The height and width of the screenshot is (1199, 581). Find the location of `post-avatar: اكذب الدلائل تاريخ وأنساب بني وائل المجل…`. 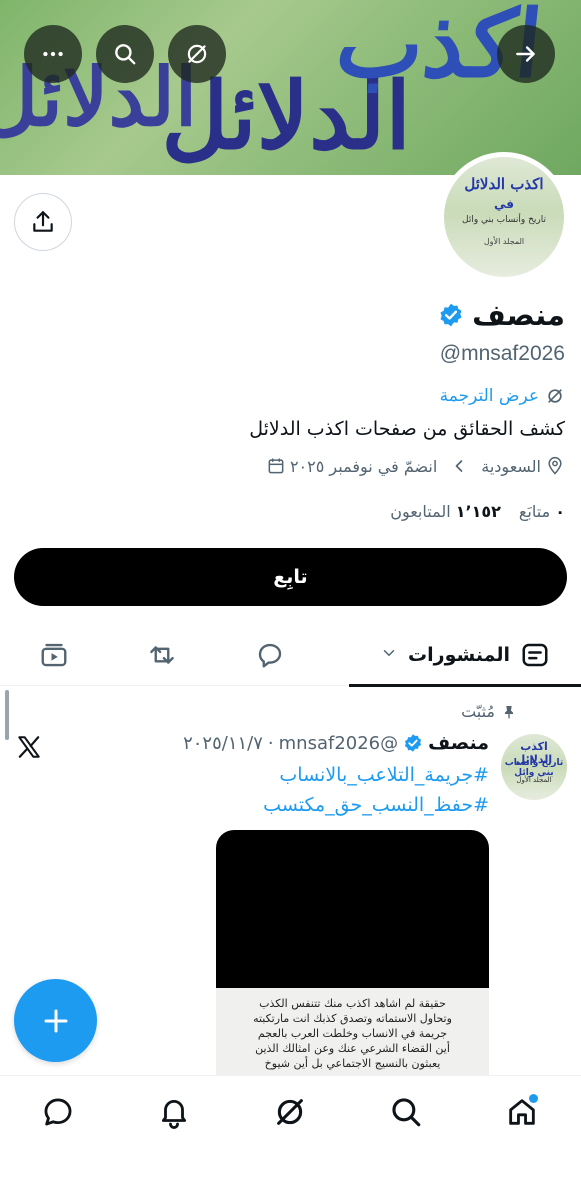

post-avatar: اكذب الدلائل تاريخ وأنساب بني وائل المجل… is located at coordinates (534, 767).